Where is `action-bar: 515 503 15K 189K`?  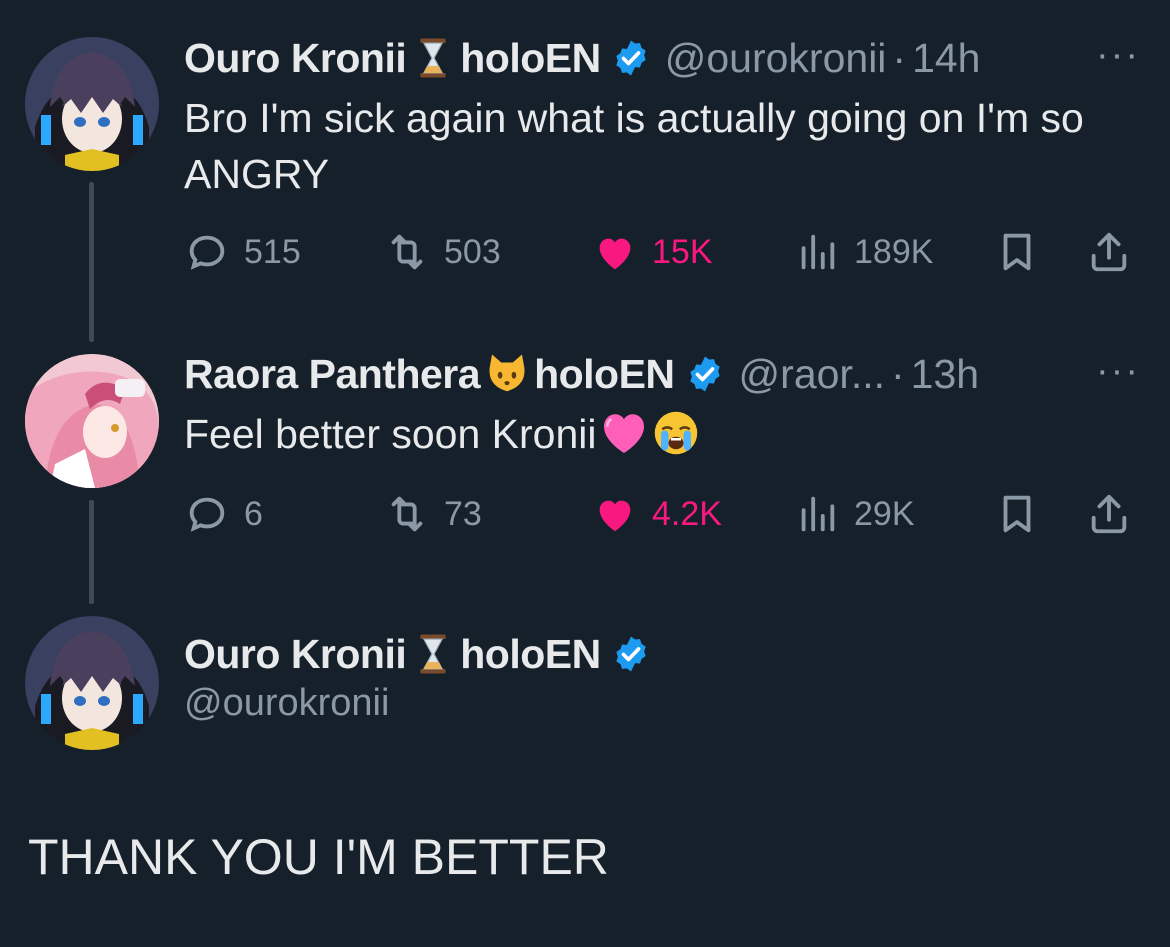
action-bar: 515 503 15K 189K is located at coordinates (664, 252).